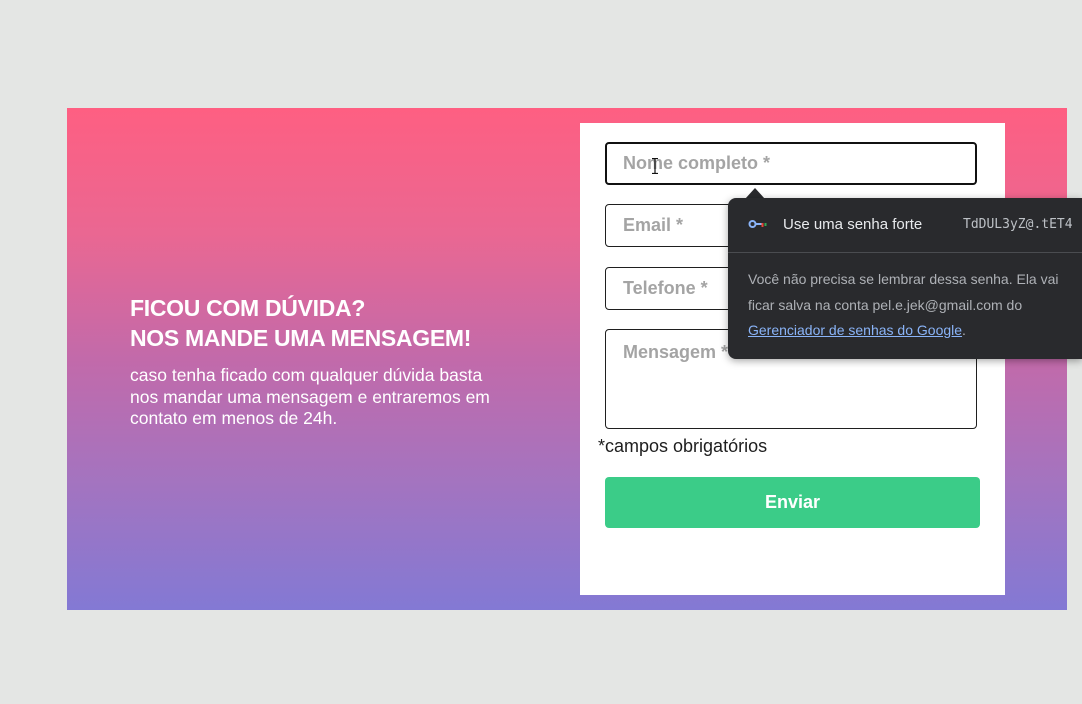 Image resolution: width=1082 pixels, height=704 pixels. I want to click on name-input: Nome completo *, so click(791, 163).